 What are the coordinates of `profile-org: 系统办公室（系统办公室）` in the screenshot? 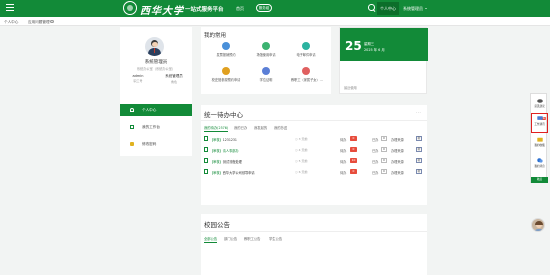 It's located at (156, 69).